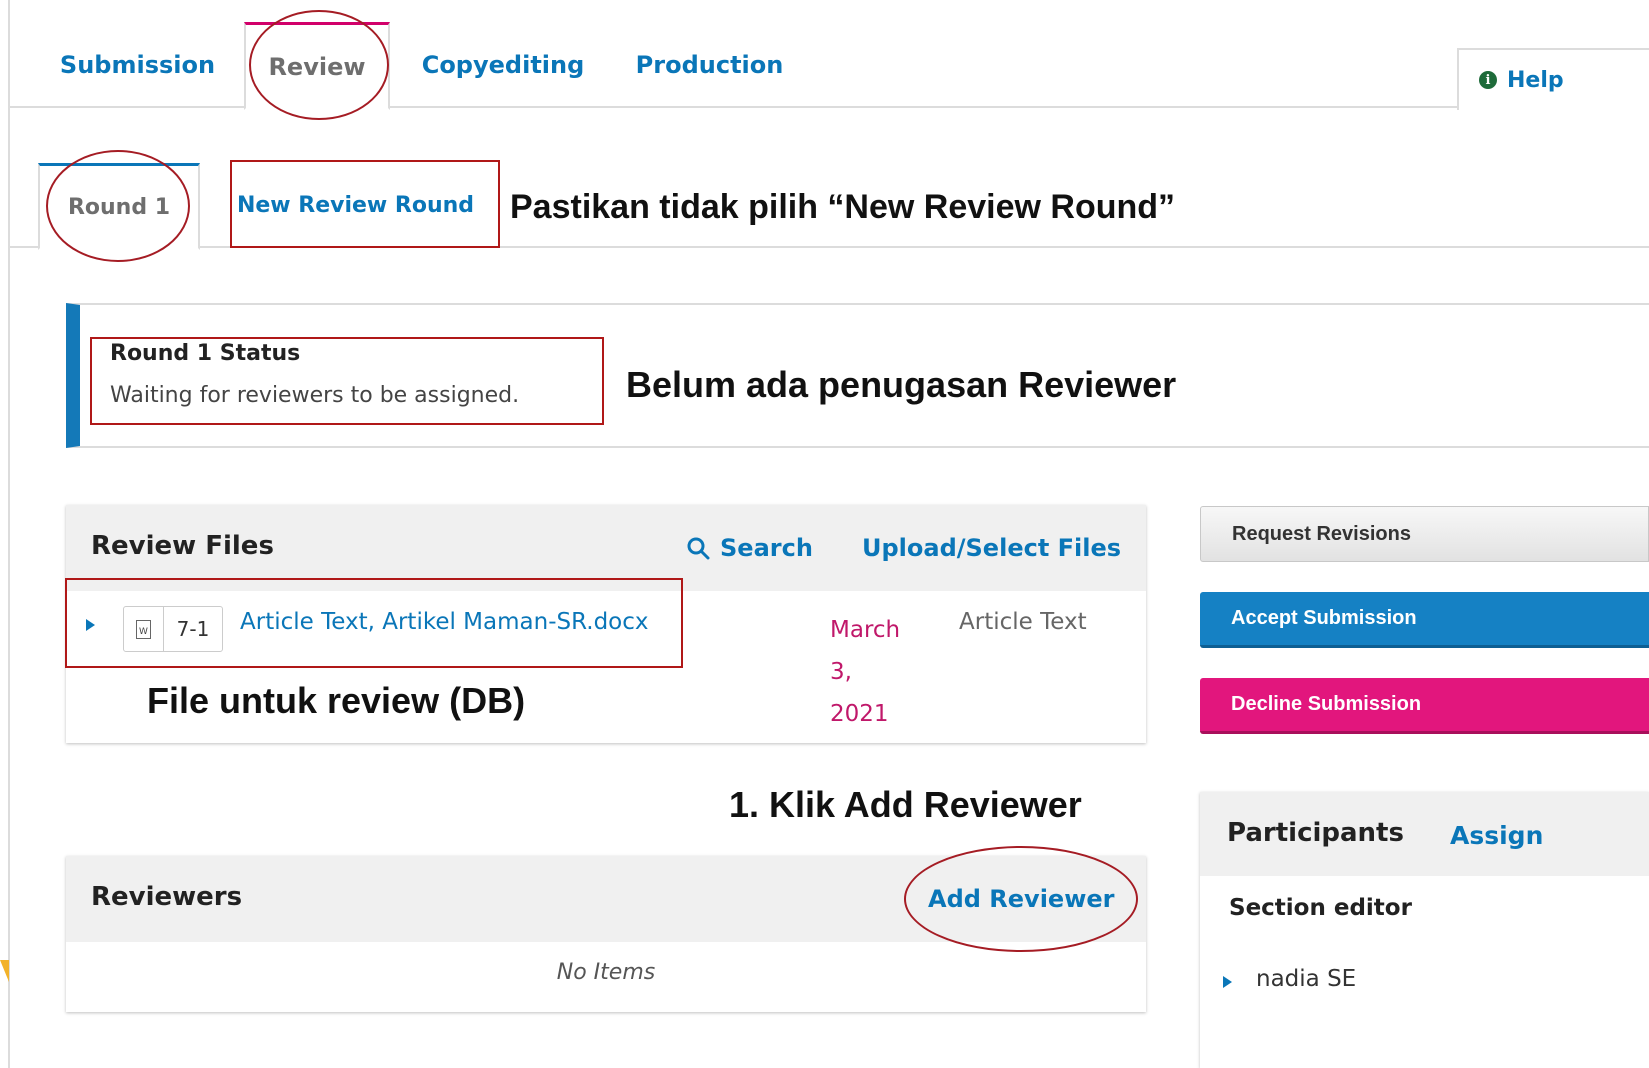 This screenshot has height=1068, width=1649. Describe the element at coordinates (503, 65) in the screenshot. I see `tab-copyediting: Copyediting` at that location.